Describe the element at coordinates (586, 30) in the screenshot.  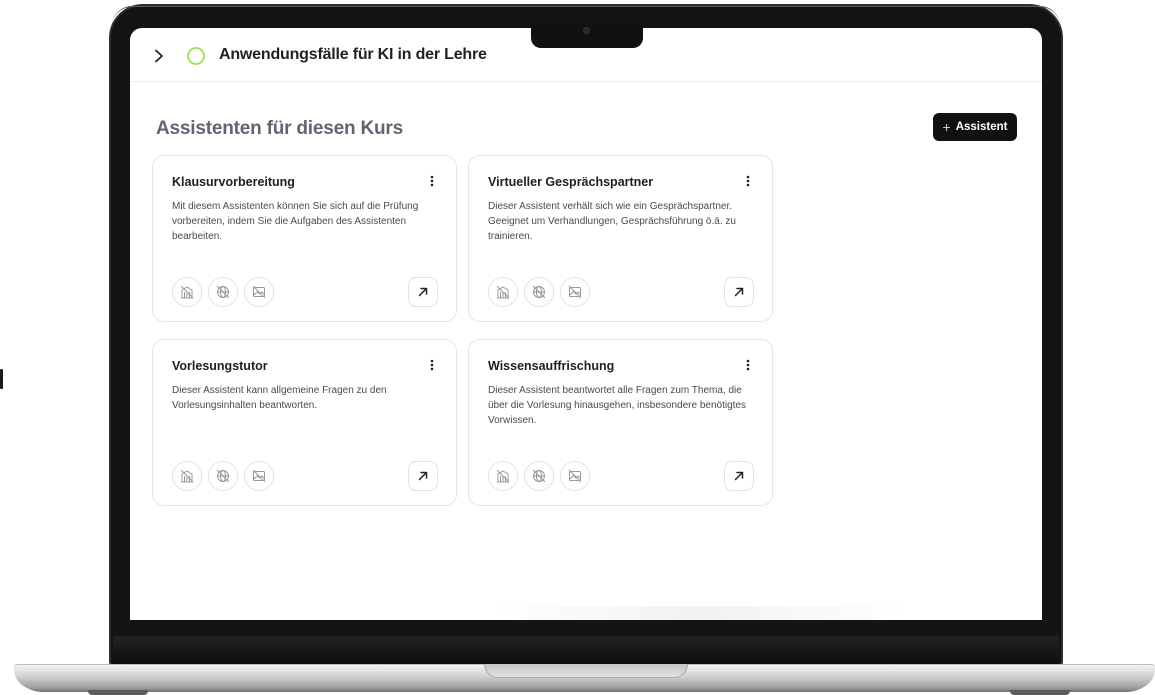
I see `camera-lens` at that location.